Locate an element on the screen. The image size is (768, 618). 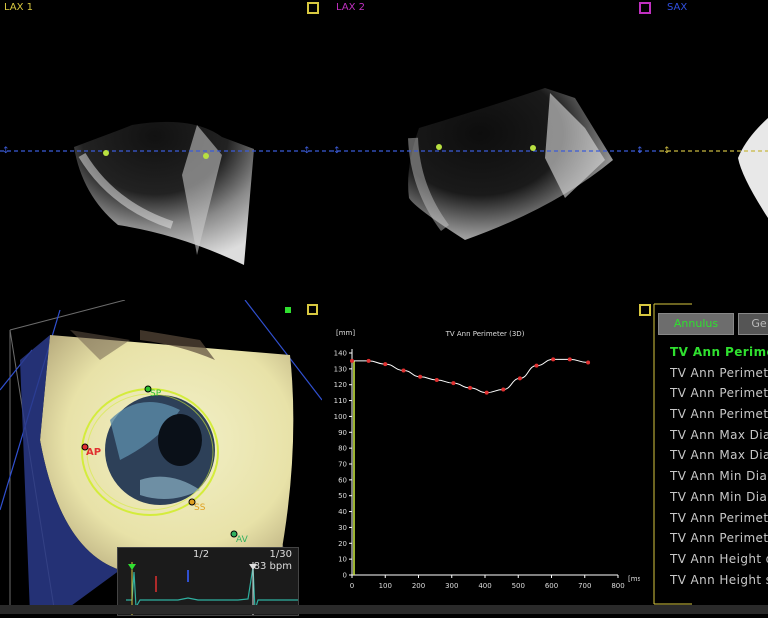
bottom-status-bar is located at coordinates (384, 609).